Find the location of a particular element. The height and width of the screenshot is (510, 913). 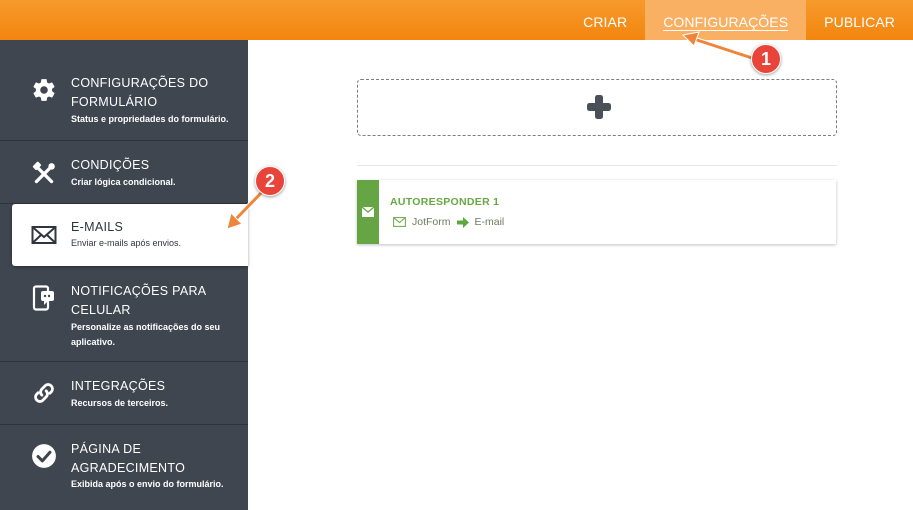

step-badge-2: 2 is located at coordinates (270, 181).